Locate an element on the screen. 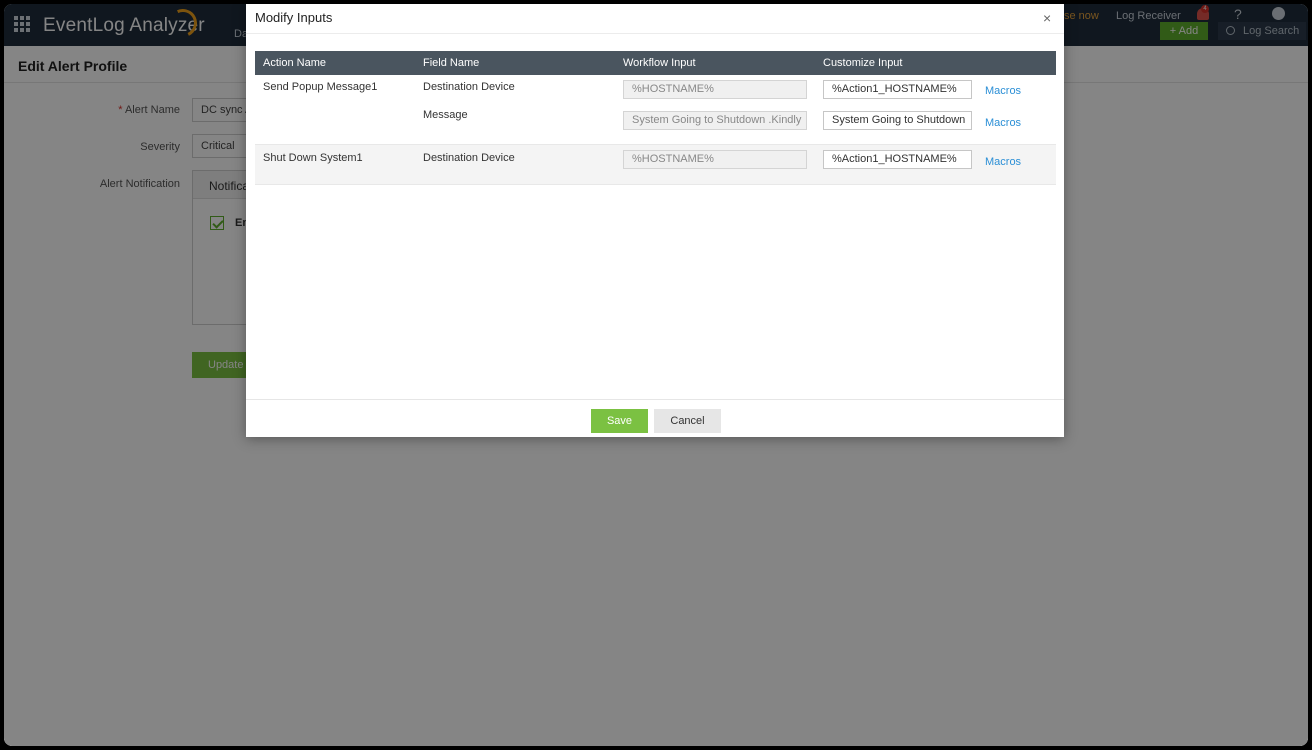  cancel-button: Cancel is located at coordinates (687, 421).